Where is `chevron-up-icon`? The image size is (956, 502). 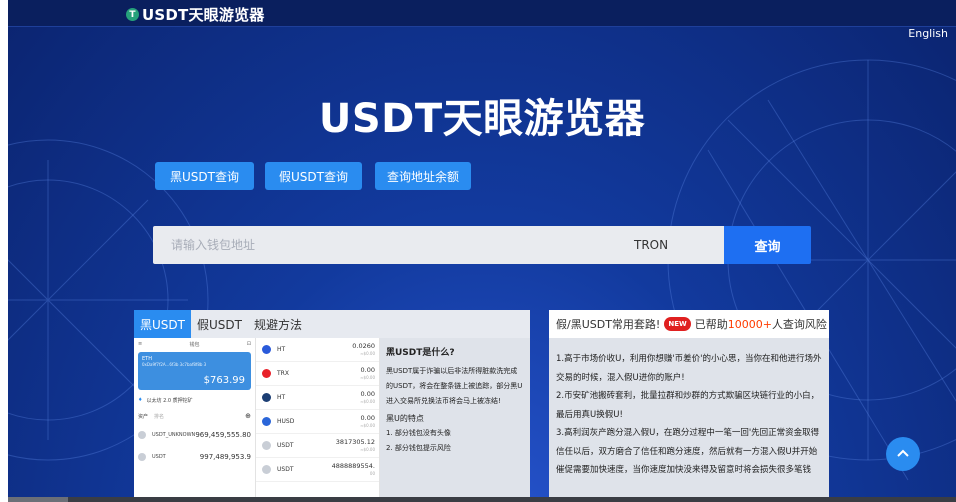
chevron-up-icon is located at coordinates (903, 453).